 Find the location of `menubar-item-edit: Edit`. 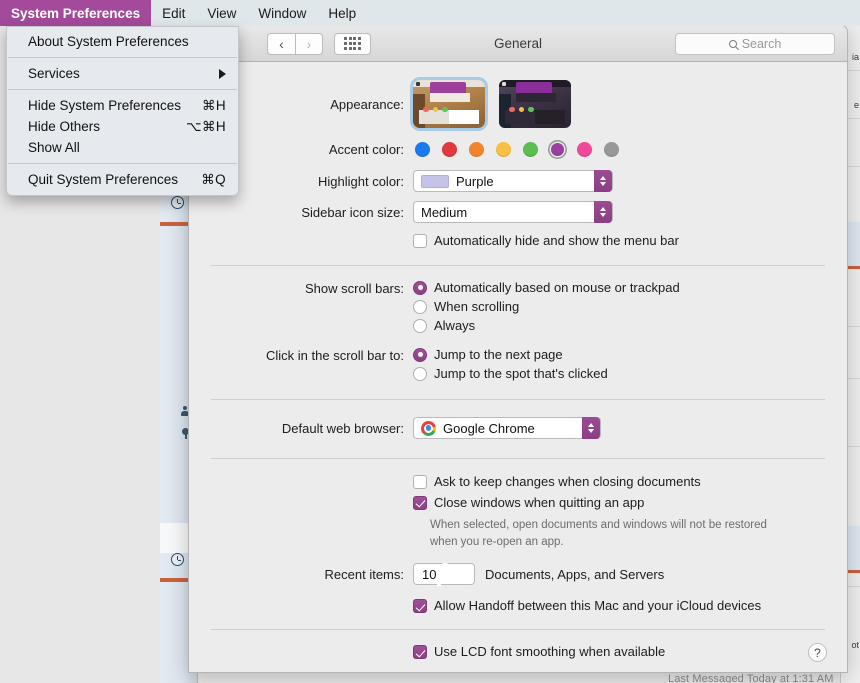

menubar-item-edit: Edit is located at coordinates (173, 13).